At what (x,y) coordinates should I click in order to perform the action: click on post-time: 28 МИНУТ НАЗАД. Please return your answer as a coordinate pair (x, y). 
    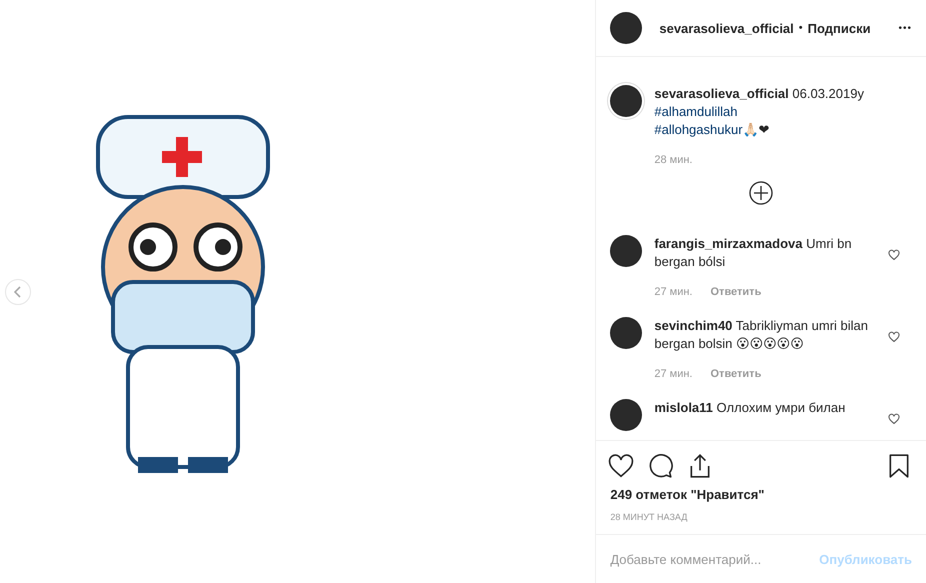
    Looking at the image, I should click on (761, 518).